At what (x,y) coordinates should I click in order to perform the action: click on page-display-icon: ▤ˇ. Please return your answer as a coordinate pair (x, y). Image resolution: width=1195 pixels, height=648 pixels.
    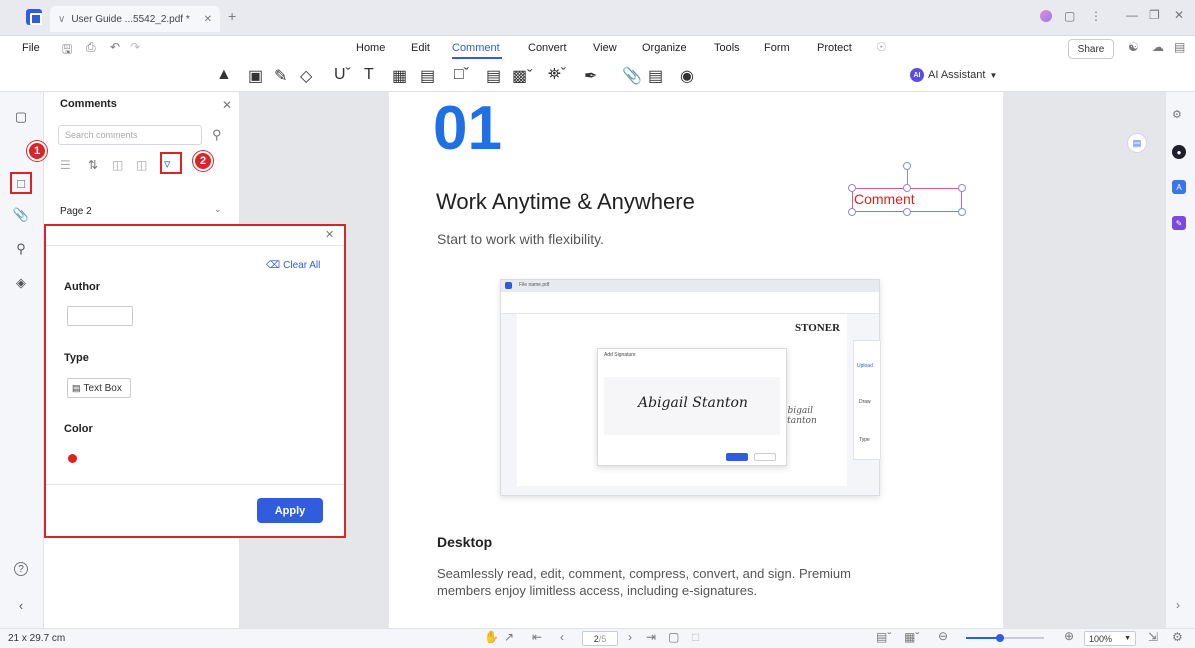
    Looking at the image, I should click on (883, 637).